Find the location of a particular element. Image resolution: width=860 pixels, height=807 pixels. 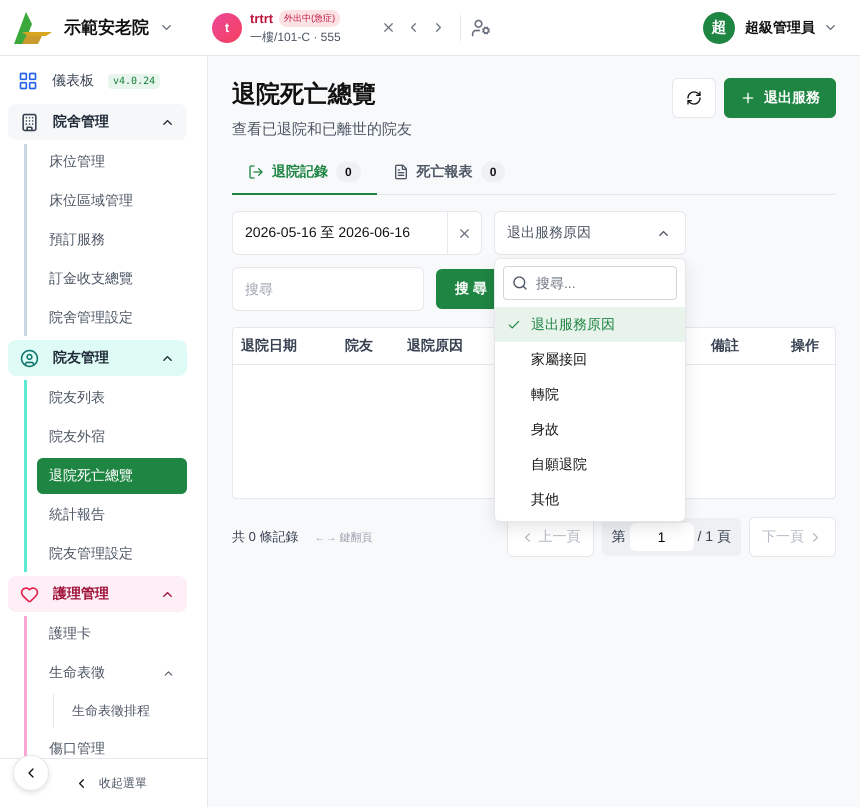

resident-name: trtrt is located at coordinates (262, 18).